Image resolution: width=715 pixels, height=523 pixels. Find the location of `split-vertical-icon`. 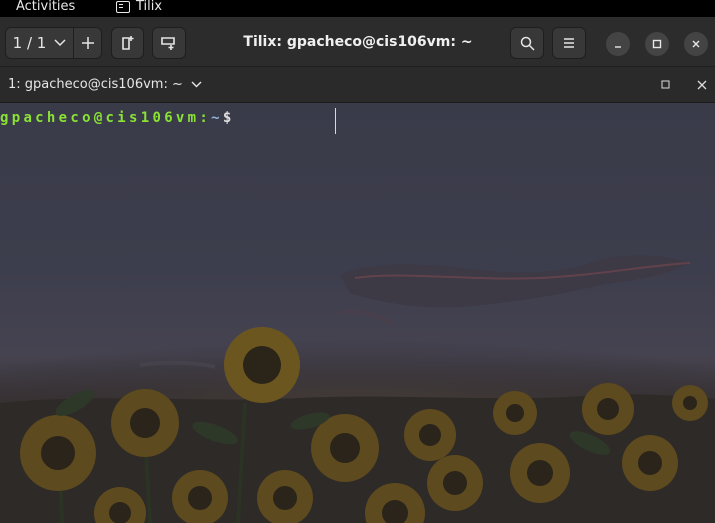

split-vertical-icon is located at coordinates (168, 43).